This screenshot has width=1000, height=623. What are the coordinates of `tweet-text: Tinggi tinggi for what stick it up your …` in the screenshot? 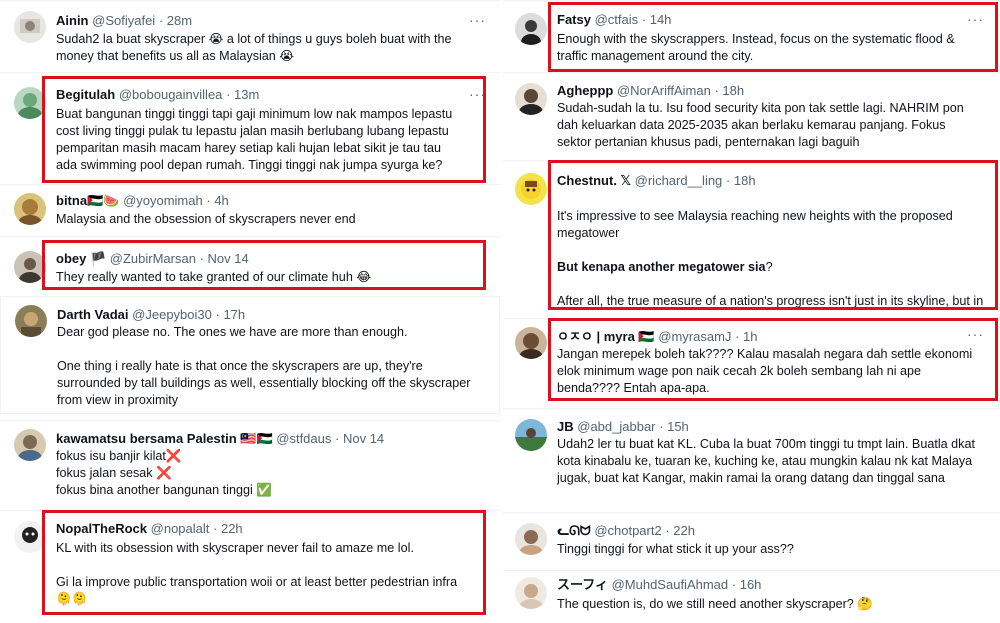 It's located at (675, 549).